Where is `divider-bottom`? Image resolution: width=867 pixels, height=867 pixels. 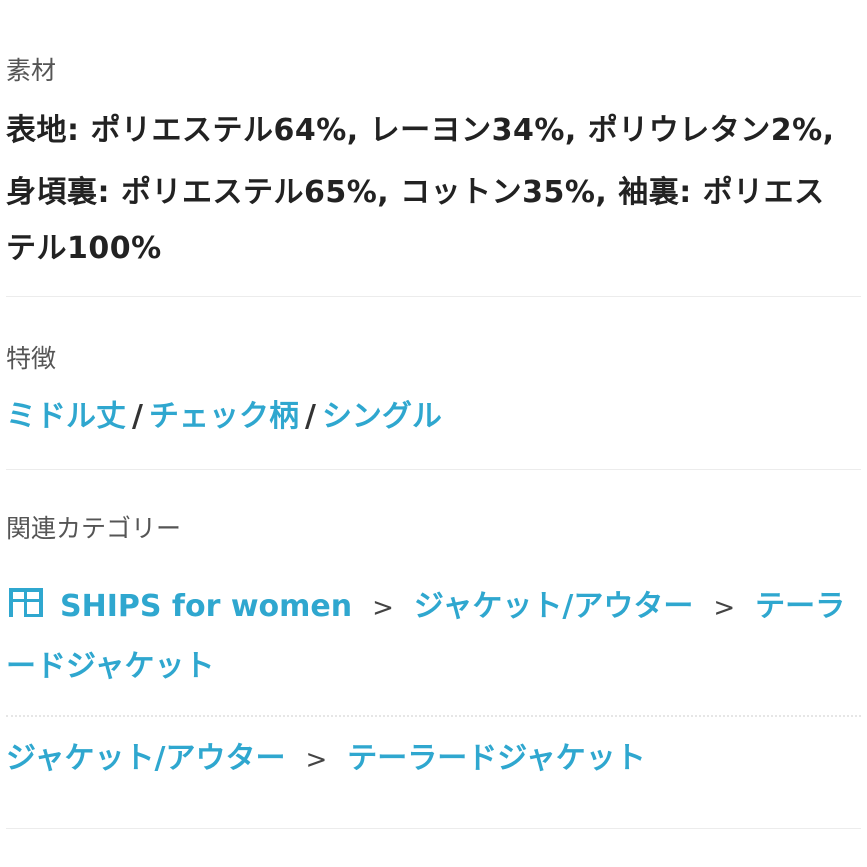
divider-bottom is located at coordinates (433, 828).